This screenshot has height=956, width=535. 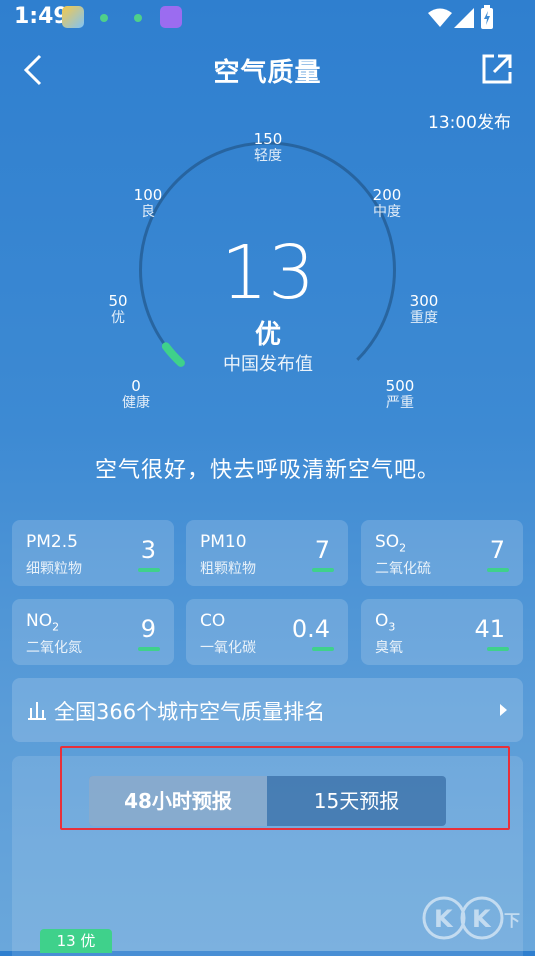 I want to click on page-title: 空气质量, so click(x=267, y=73).